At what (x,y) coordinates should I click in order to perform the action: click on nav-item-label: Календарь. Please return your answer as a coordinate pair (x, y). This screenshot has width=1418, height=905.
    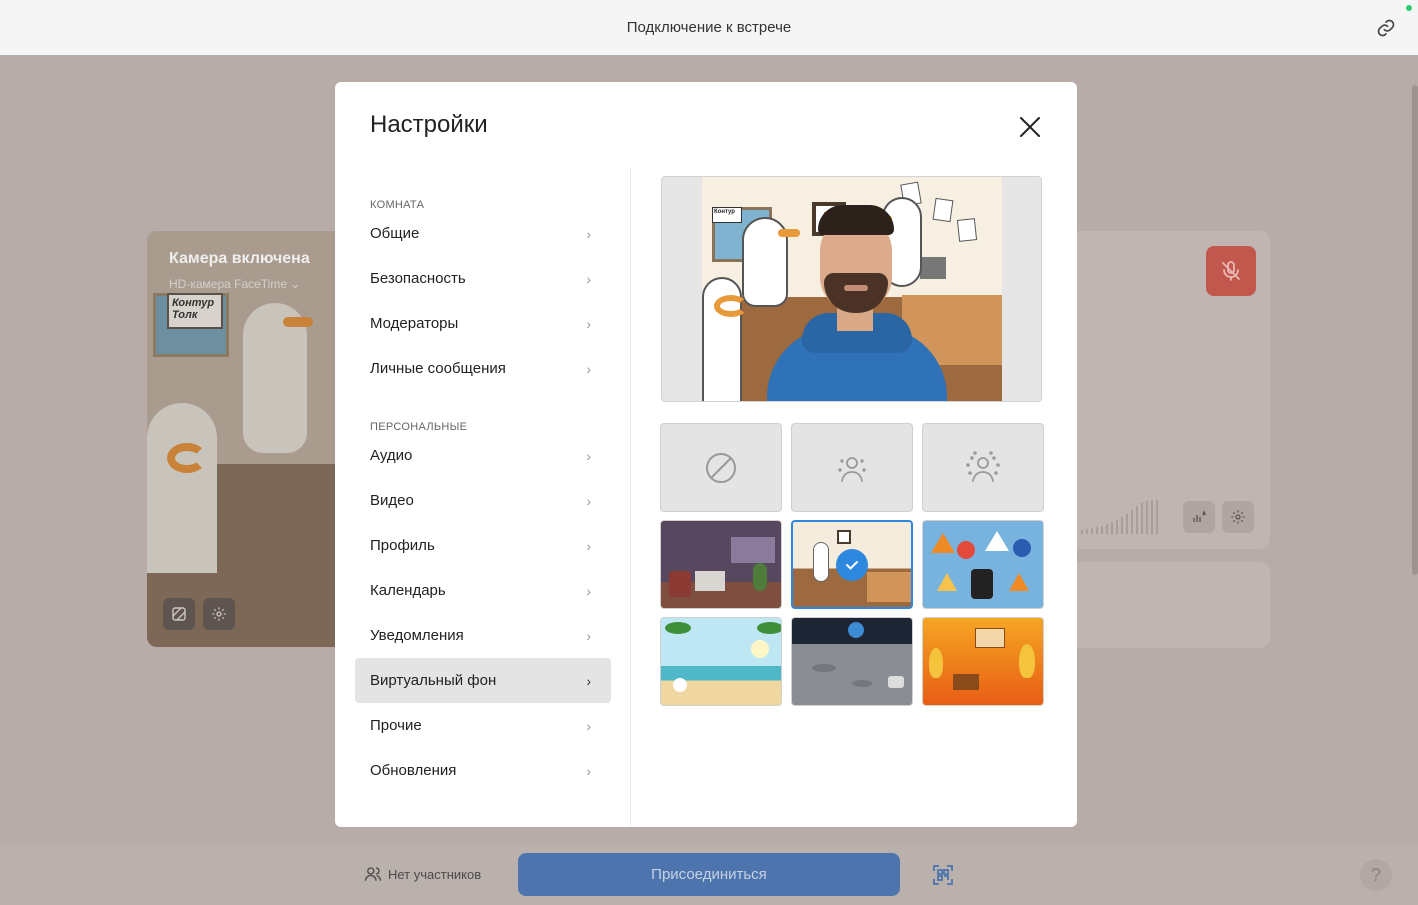
    Looking at the image, I should click on (408, 590).